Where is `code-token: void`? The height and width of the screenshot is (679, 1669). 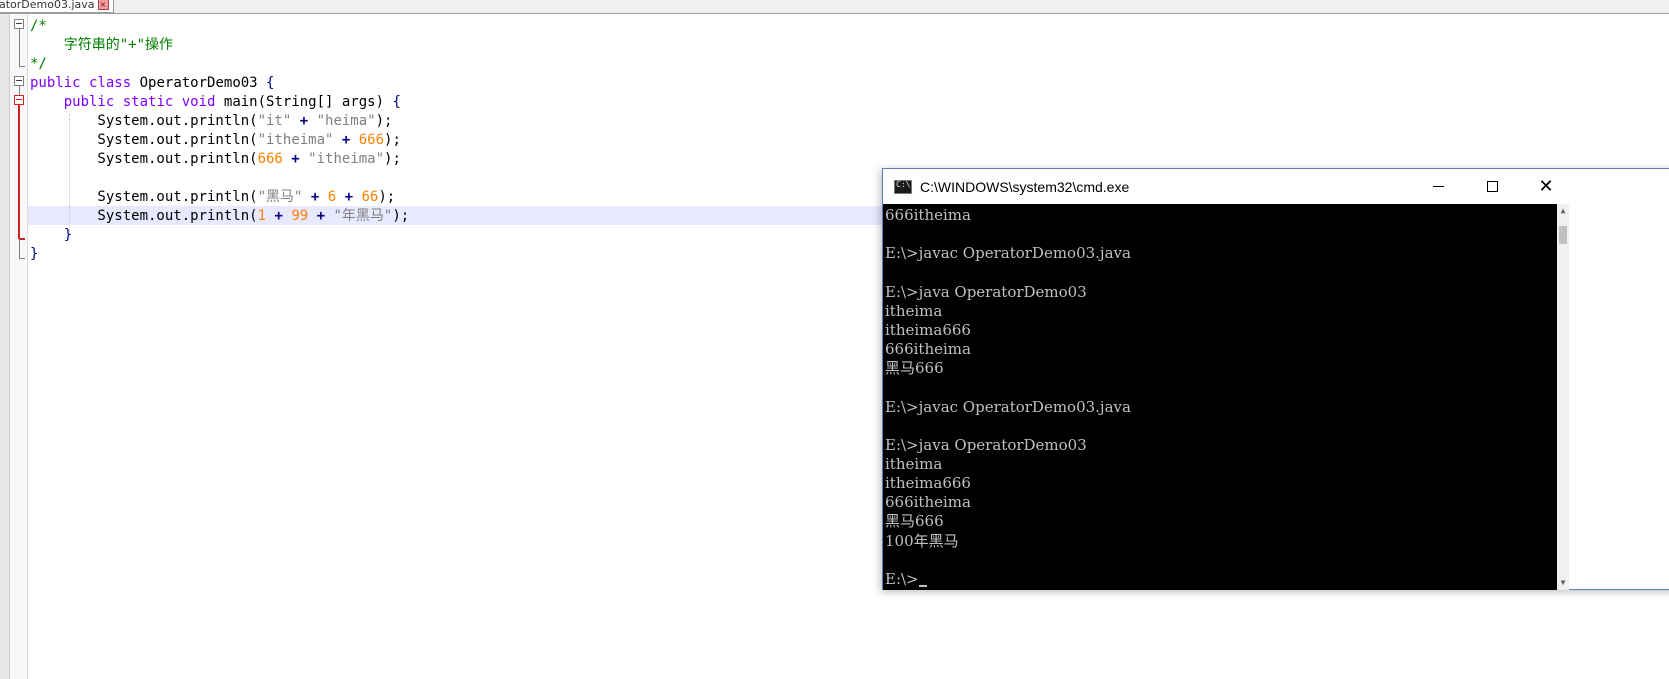
code-token: void is located at coordinates (198, 102).